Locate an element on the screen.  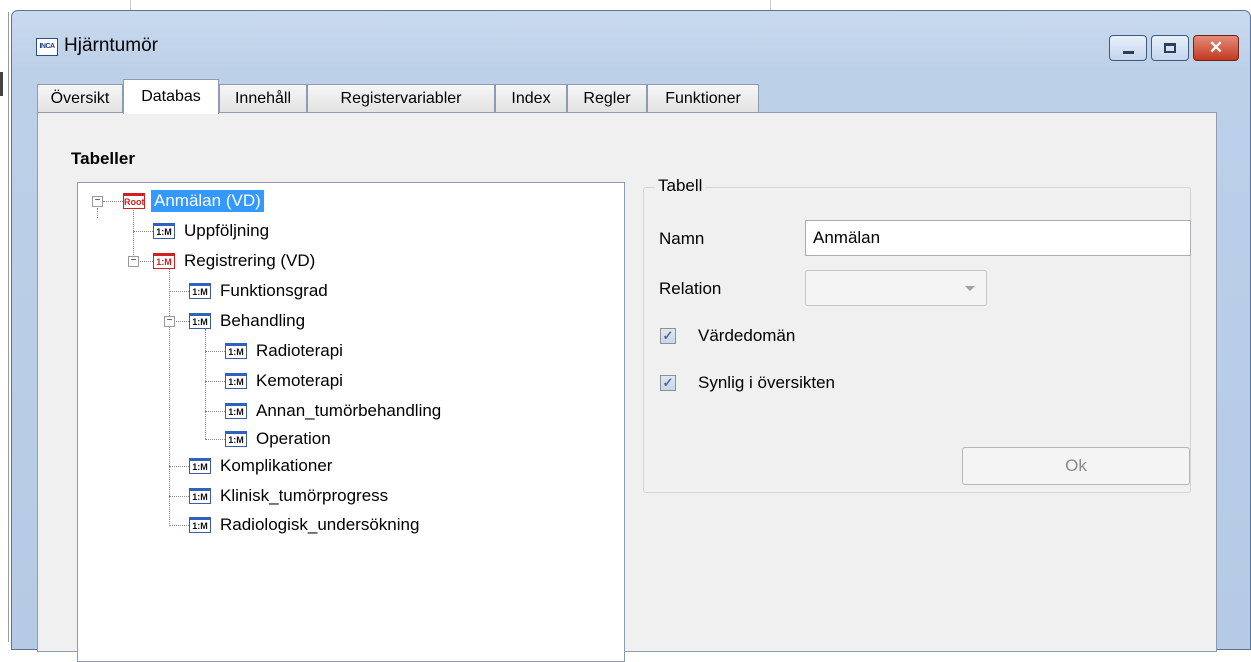
minimize-button is located at coordinates (1128, 48).